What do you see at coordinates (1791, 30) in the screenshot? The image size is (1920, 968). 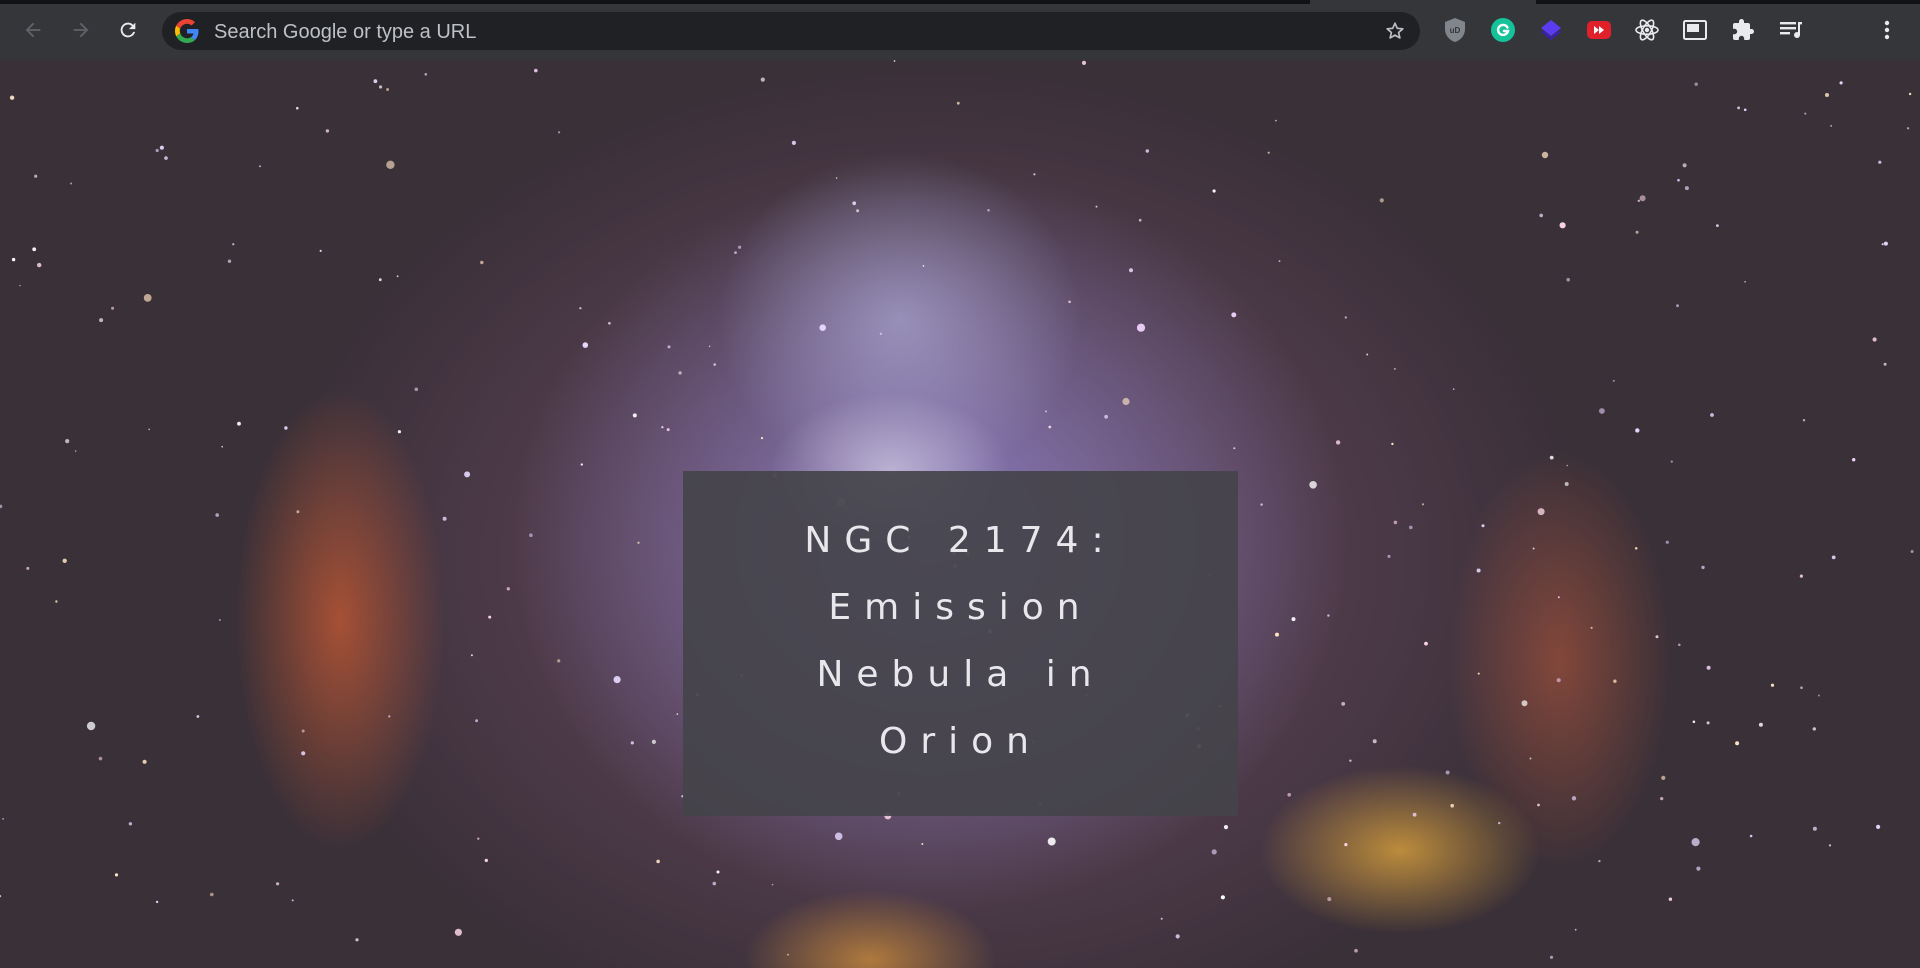 I see `media-controls-icon` at bounding box center [1791, 30].